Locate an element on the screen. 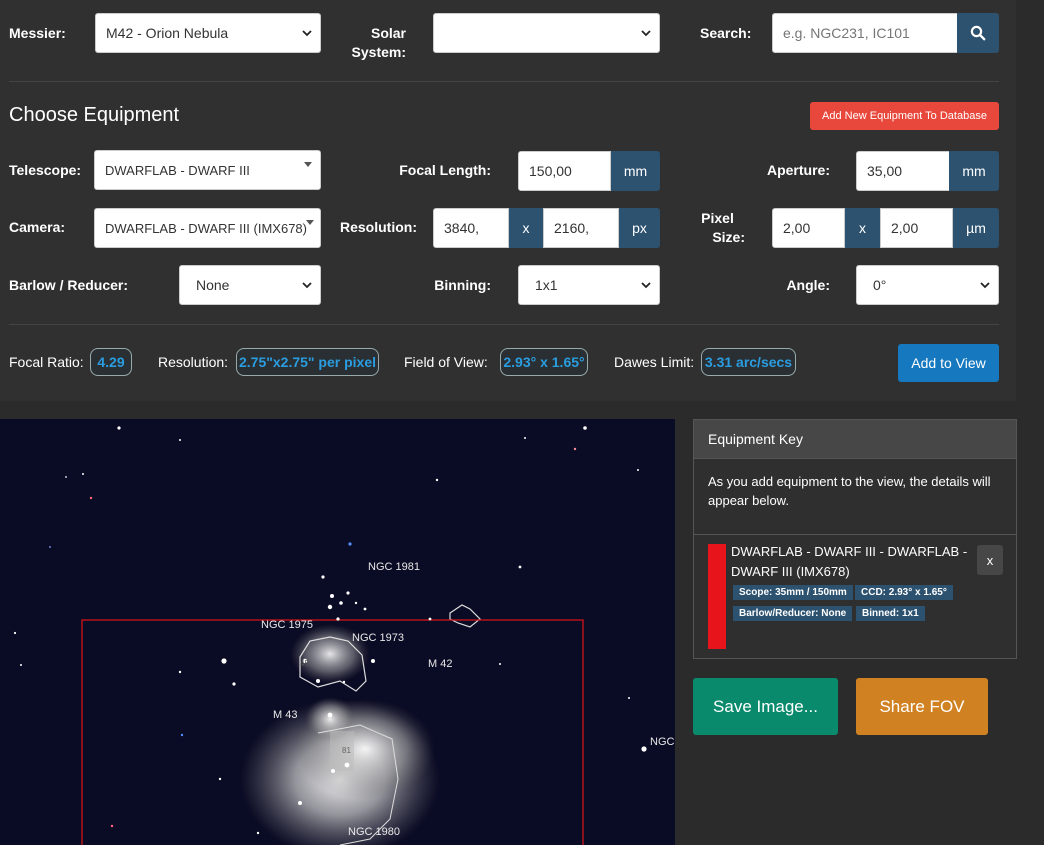  solar-system-select is located at coordinates (546, 33).